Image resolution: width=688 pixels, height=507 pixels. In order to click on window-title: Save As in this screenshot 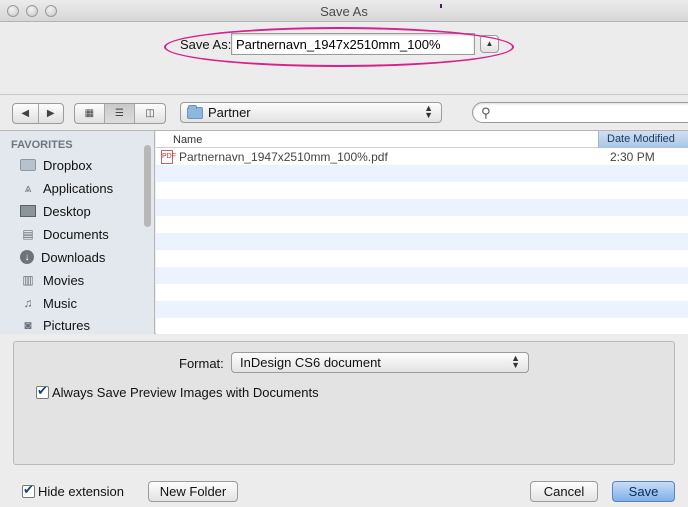, I will do `click(344, 11)`.